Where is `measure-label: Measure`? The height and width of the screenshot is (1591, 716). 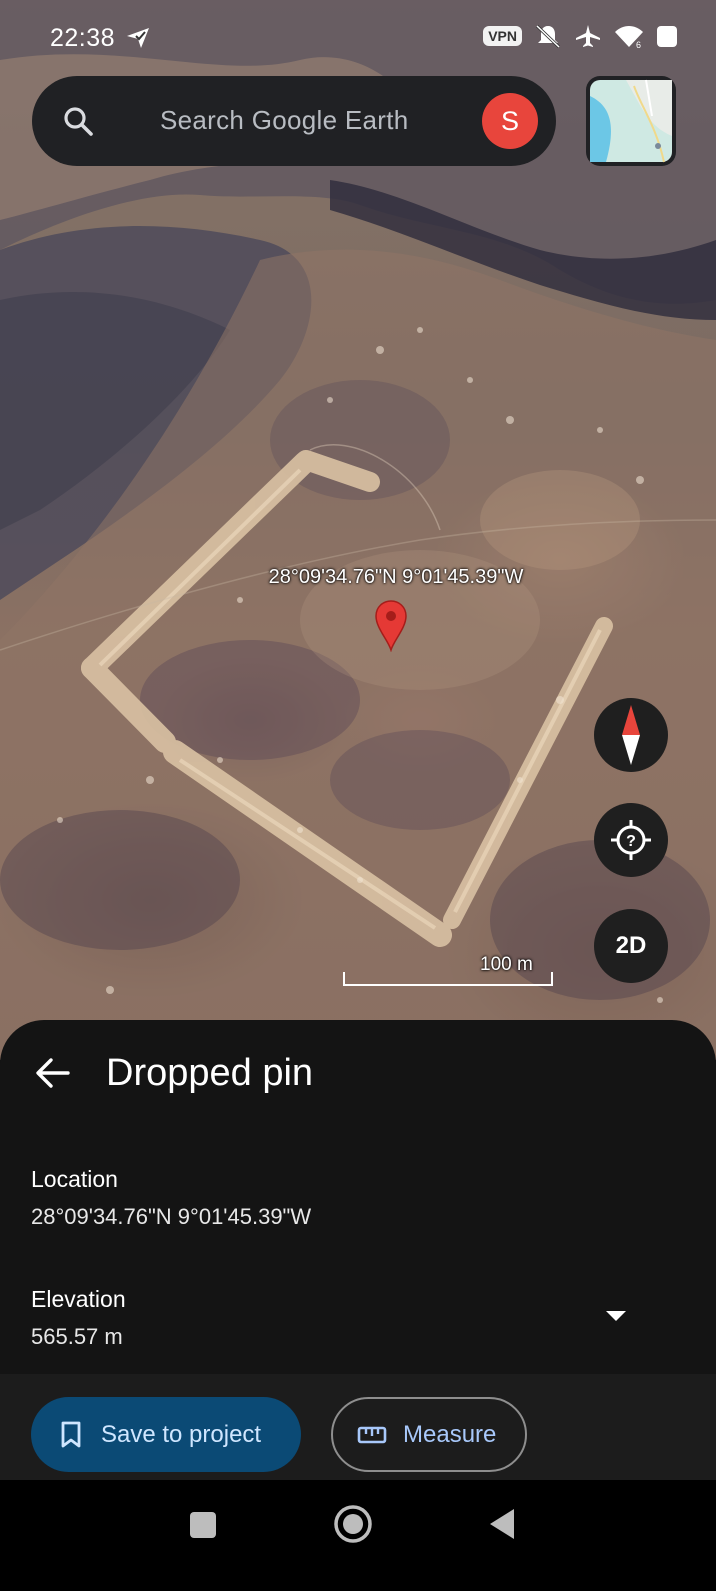 measure-label: Measure is located at coordinates (450, 1434).